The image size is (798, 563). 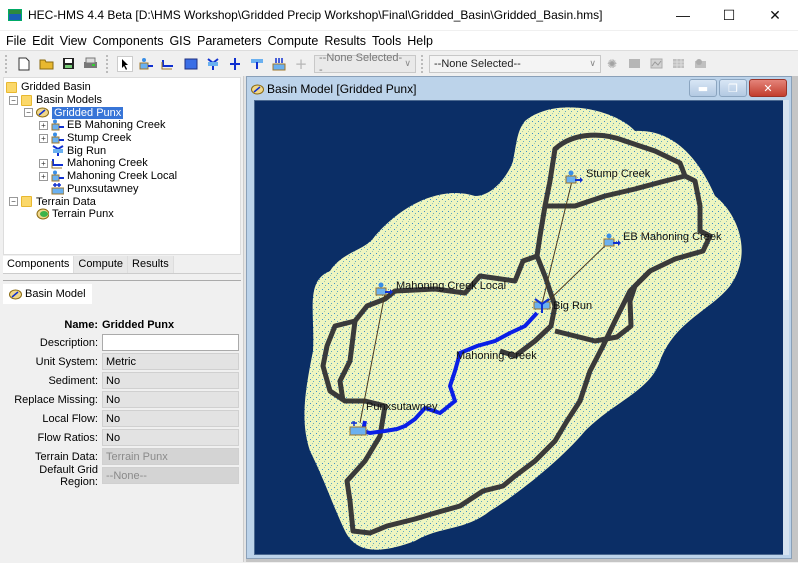 I want to click on tree-node-element: + Mahoning Creek Local, so click(x=122, y=176).